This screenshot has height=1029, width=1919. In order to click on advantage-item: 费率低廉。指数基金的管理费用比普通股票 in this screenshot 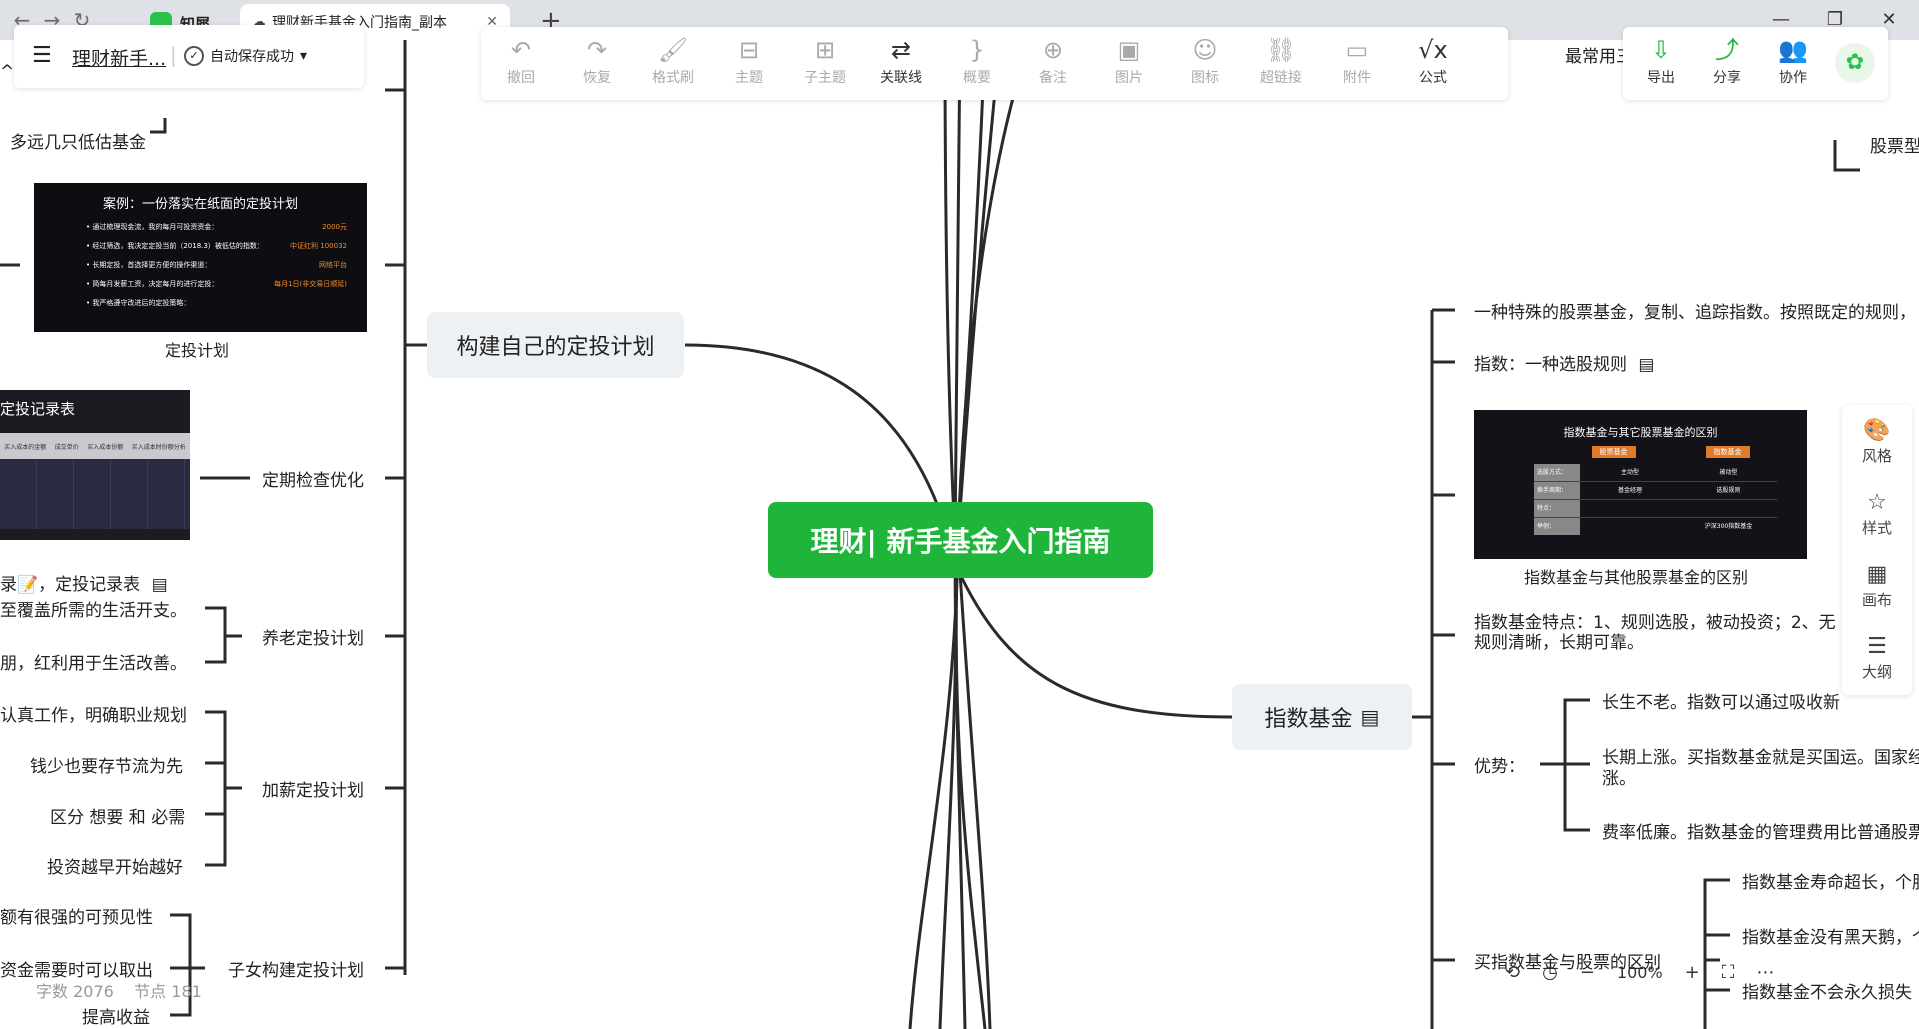, I will do `click(1760, 830)`.